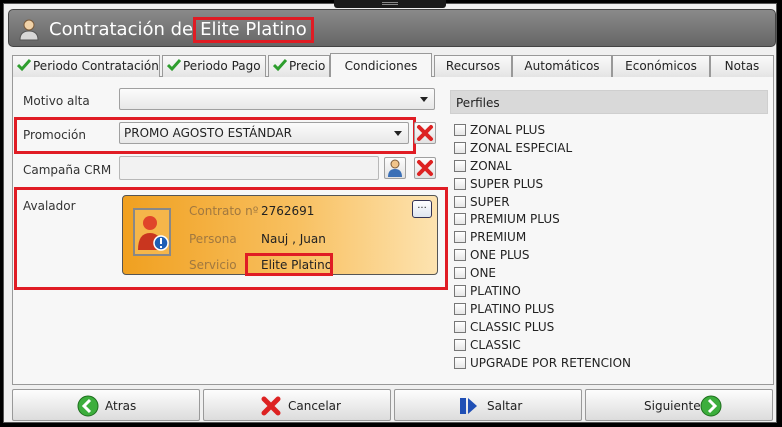  What do you see at coordinates (86, 66) in the screenshot?
I see `tab-periodo-contratacion: Periodo Contratación` at bounding box center [86, 66].